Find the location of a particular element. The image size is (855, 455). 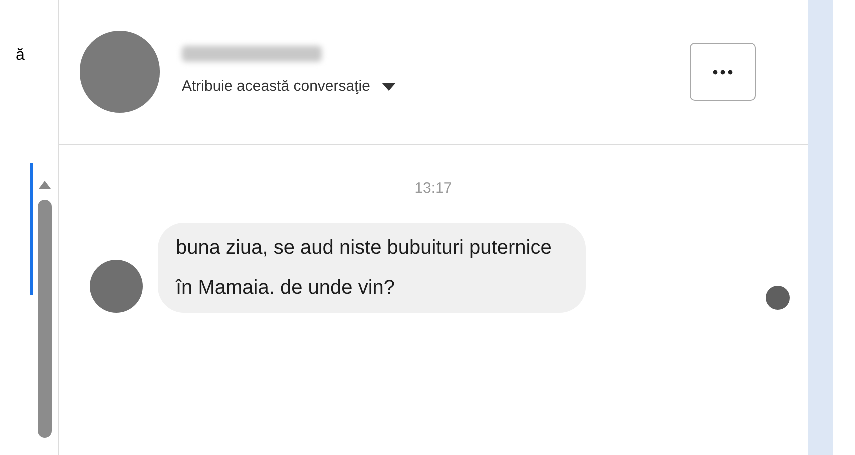

sidebar-text-fragment: ă is located at coordinates (20, 56).